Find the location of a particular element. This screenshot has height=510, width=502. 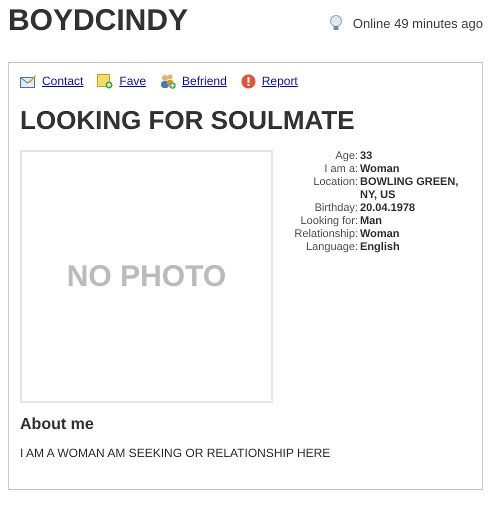

about-text: I AM A WOMAN AM SEEKING OR RELATIONSHIP HERE is located at coordinates (176, 453).